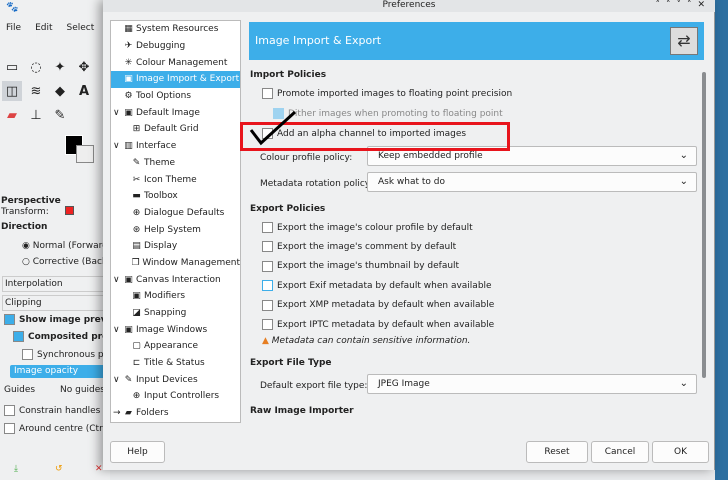  I want to click on tree-item-icon: ▤, so click(136, 246).